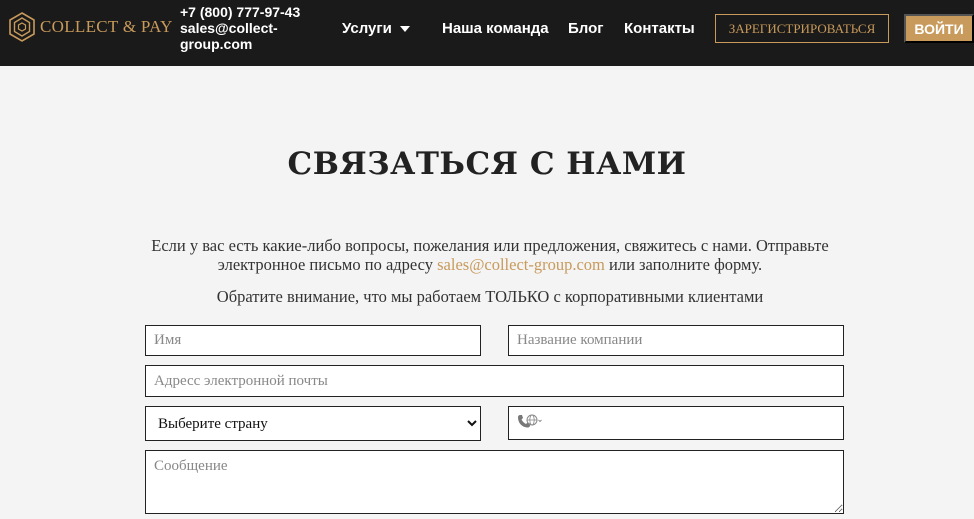 This screenshot has width=974, height=519. What do you see at coordinates (240, 12) in the screenshot?
I see `header-phone-link: +7 (800) 777-97-43` at bounding box center [240, 12].